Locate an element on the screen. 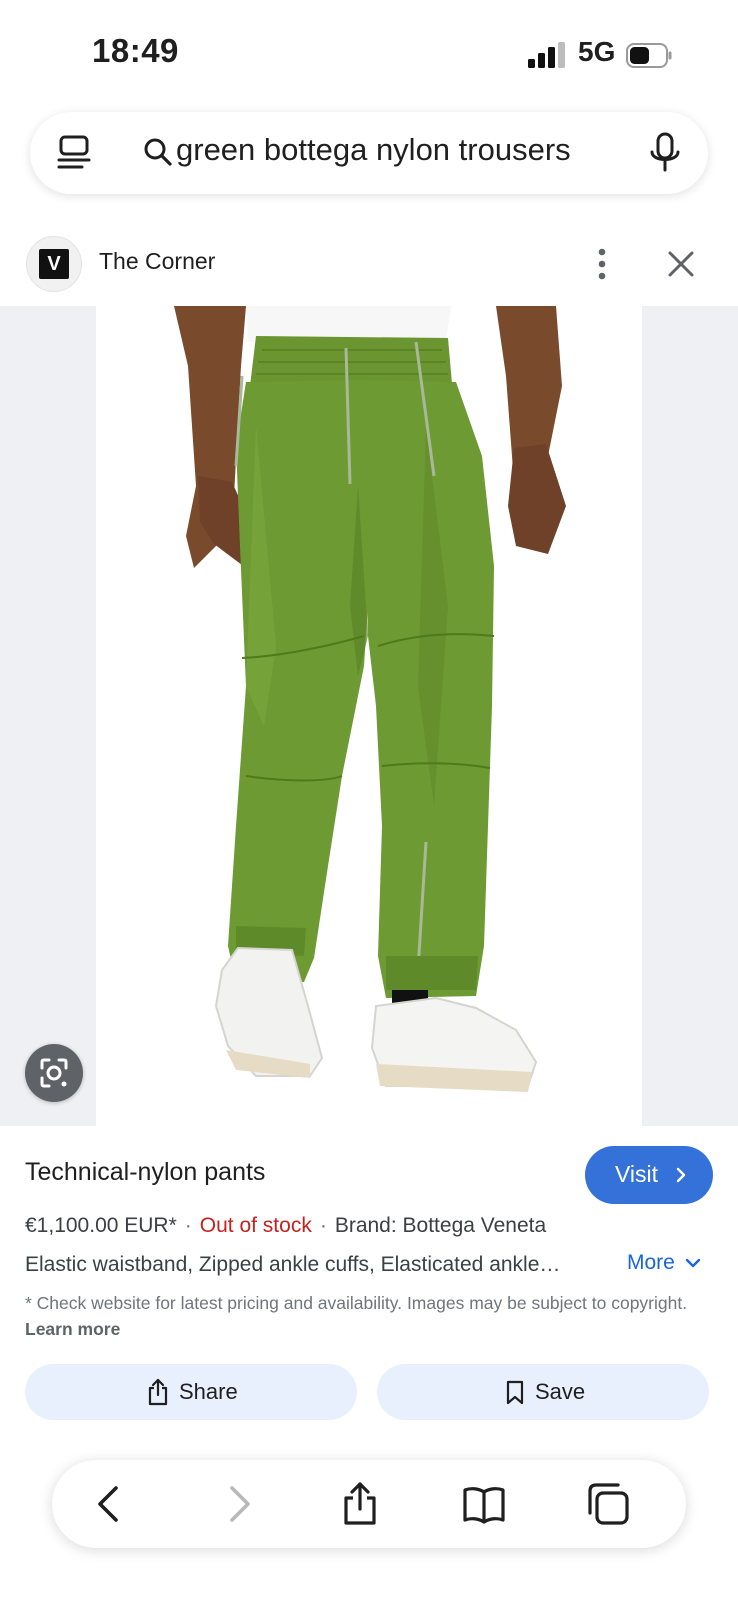  forward-icon is located at coordinates (238, 1504).